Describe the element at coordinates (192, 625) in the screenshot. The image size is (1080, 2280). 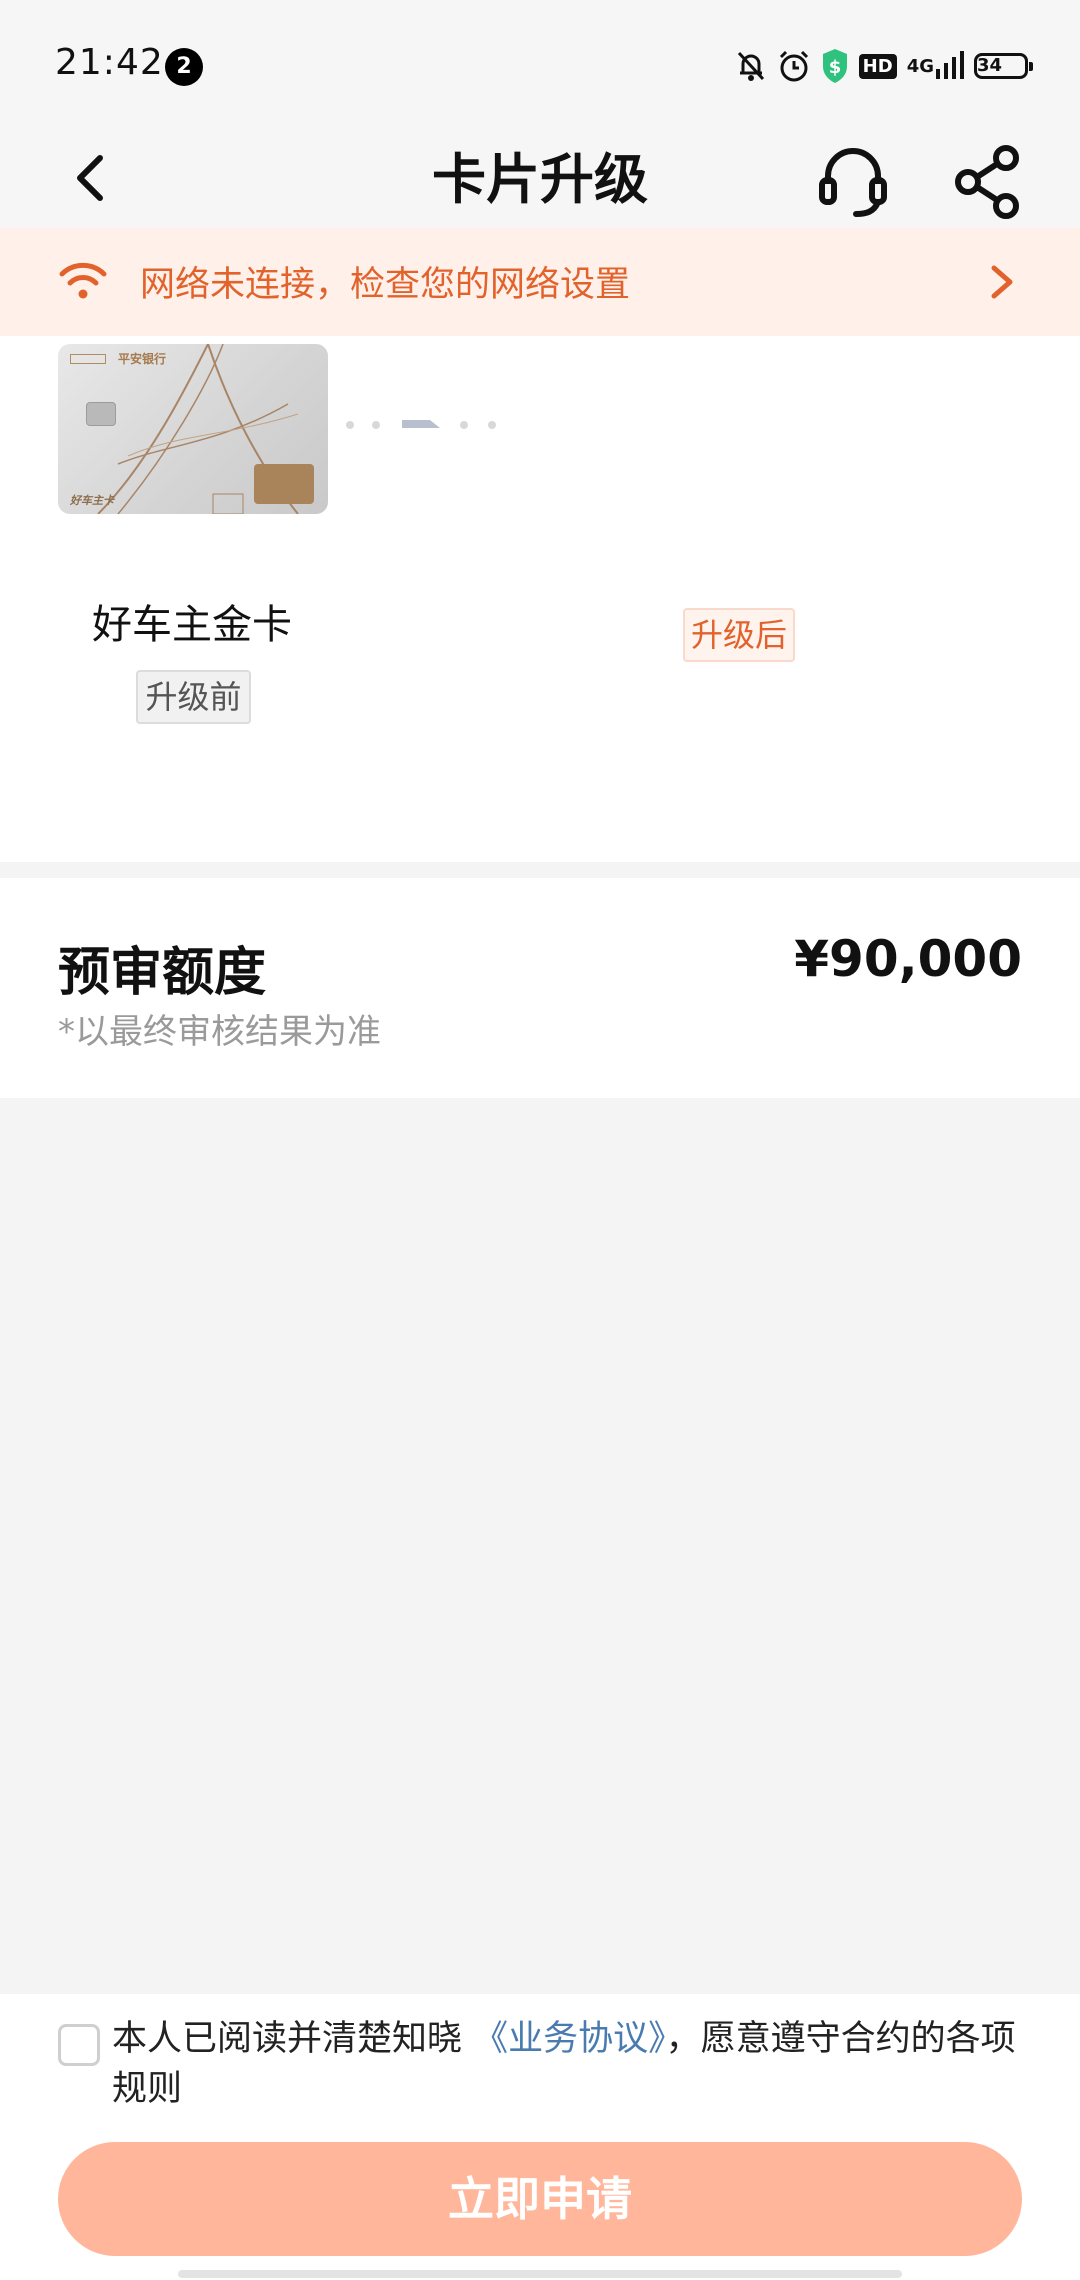
I see `current-card-name: 好车主金卡` at that location.